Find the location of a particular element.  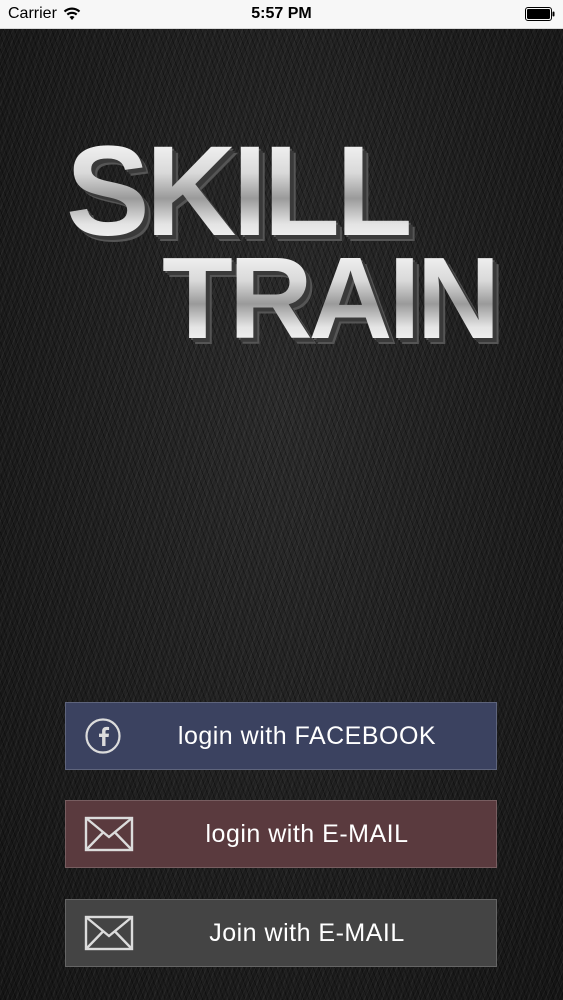

battery-icon is located at coordinates (540, 14).